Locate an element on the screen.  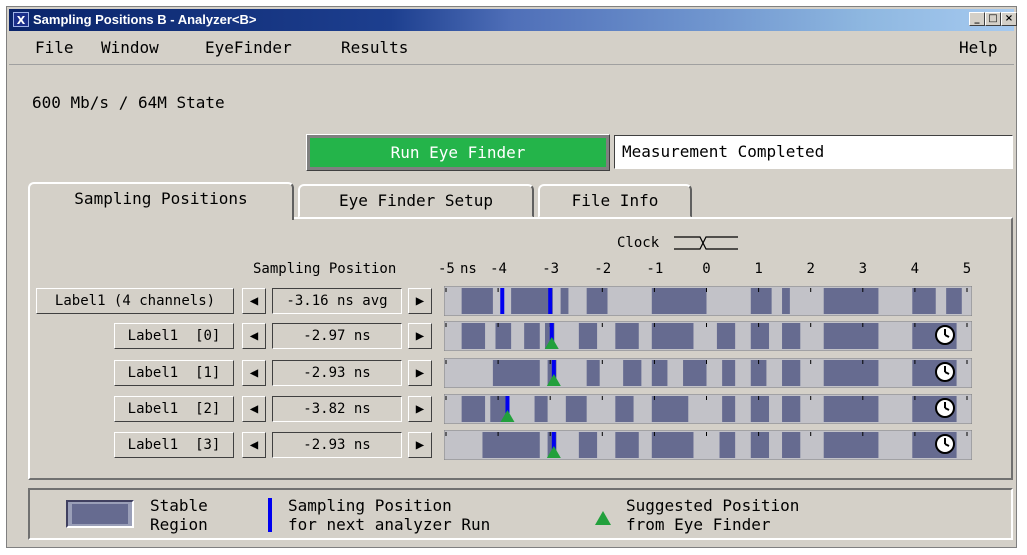
sampling-position-header: Sampling Position is located at coordinates (325, 269).